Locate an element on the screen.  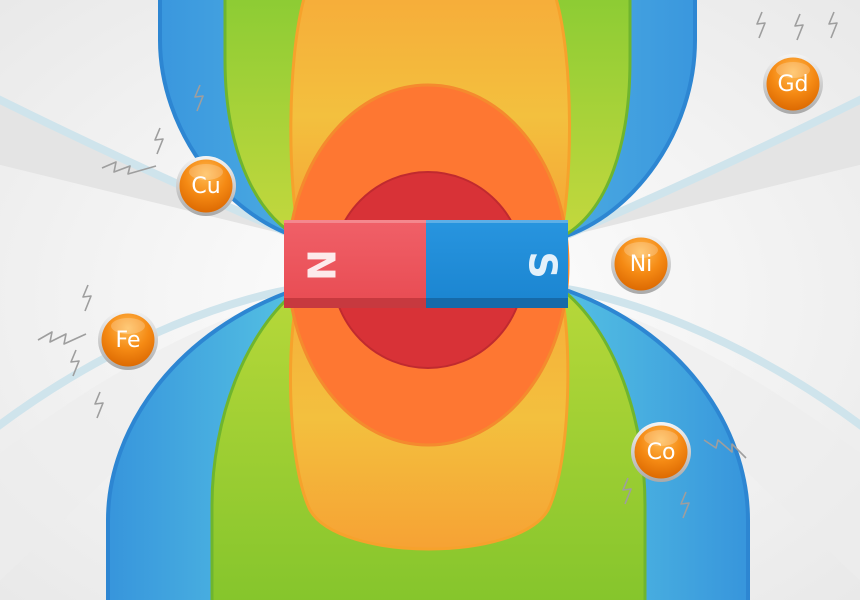
north-label: N is located at coordinates (321, 265).